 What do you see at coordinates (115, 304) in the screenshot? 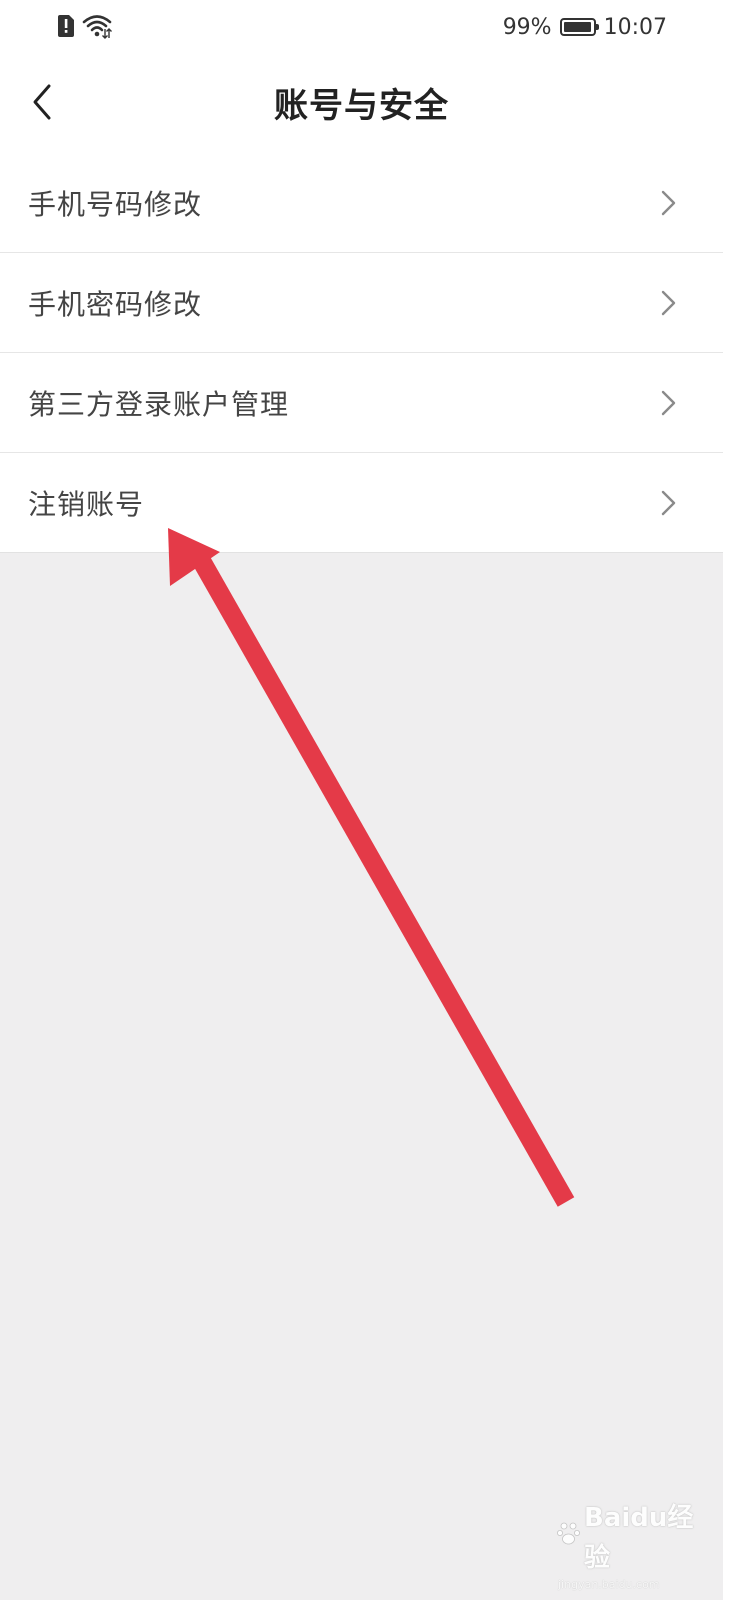
I see `menu-item-label: 手机密码修改` at bounding box center [115, 304].